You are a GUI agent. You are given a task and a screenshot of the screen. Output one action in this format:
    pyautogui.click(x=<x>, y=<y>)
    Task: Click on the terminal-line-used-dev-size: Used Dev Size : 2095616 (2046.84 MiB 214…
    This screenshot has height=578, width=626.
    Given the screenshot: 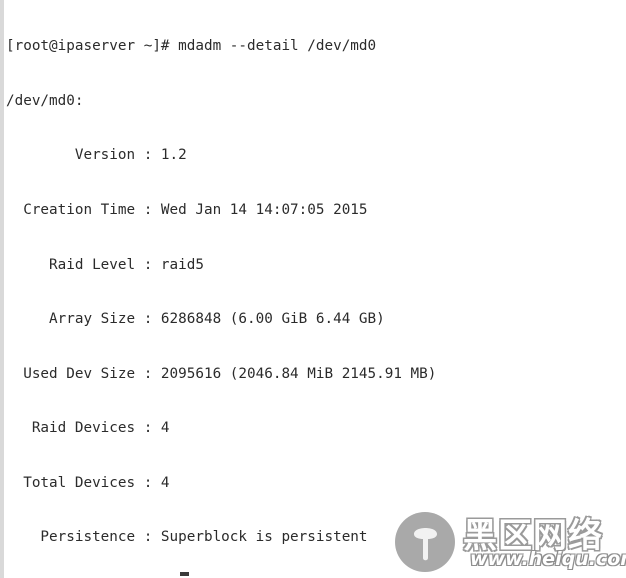 What is the action you would take?
    pyautogui.click(x=221, y=373)
    